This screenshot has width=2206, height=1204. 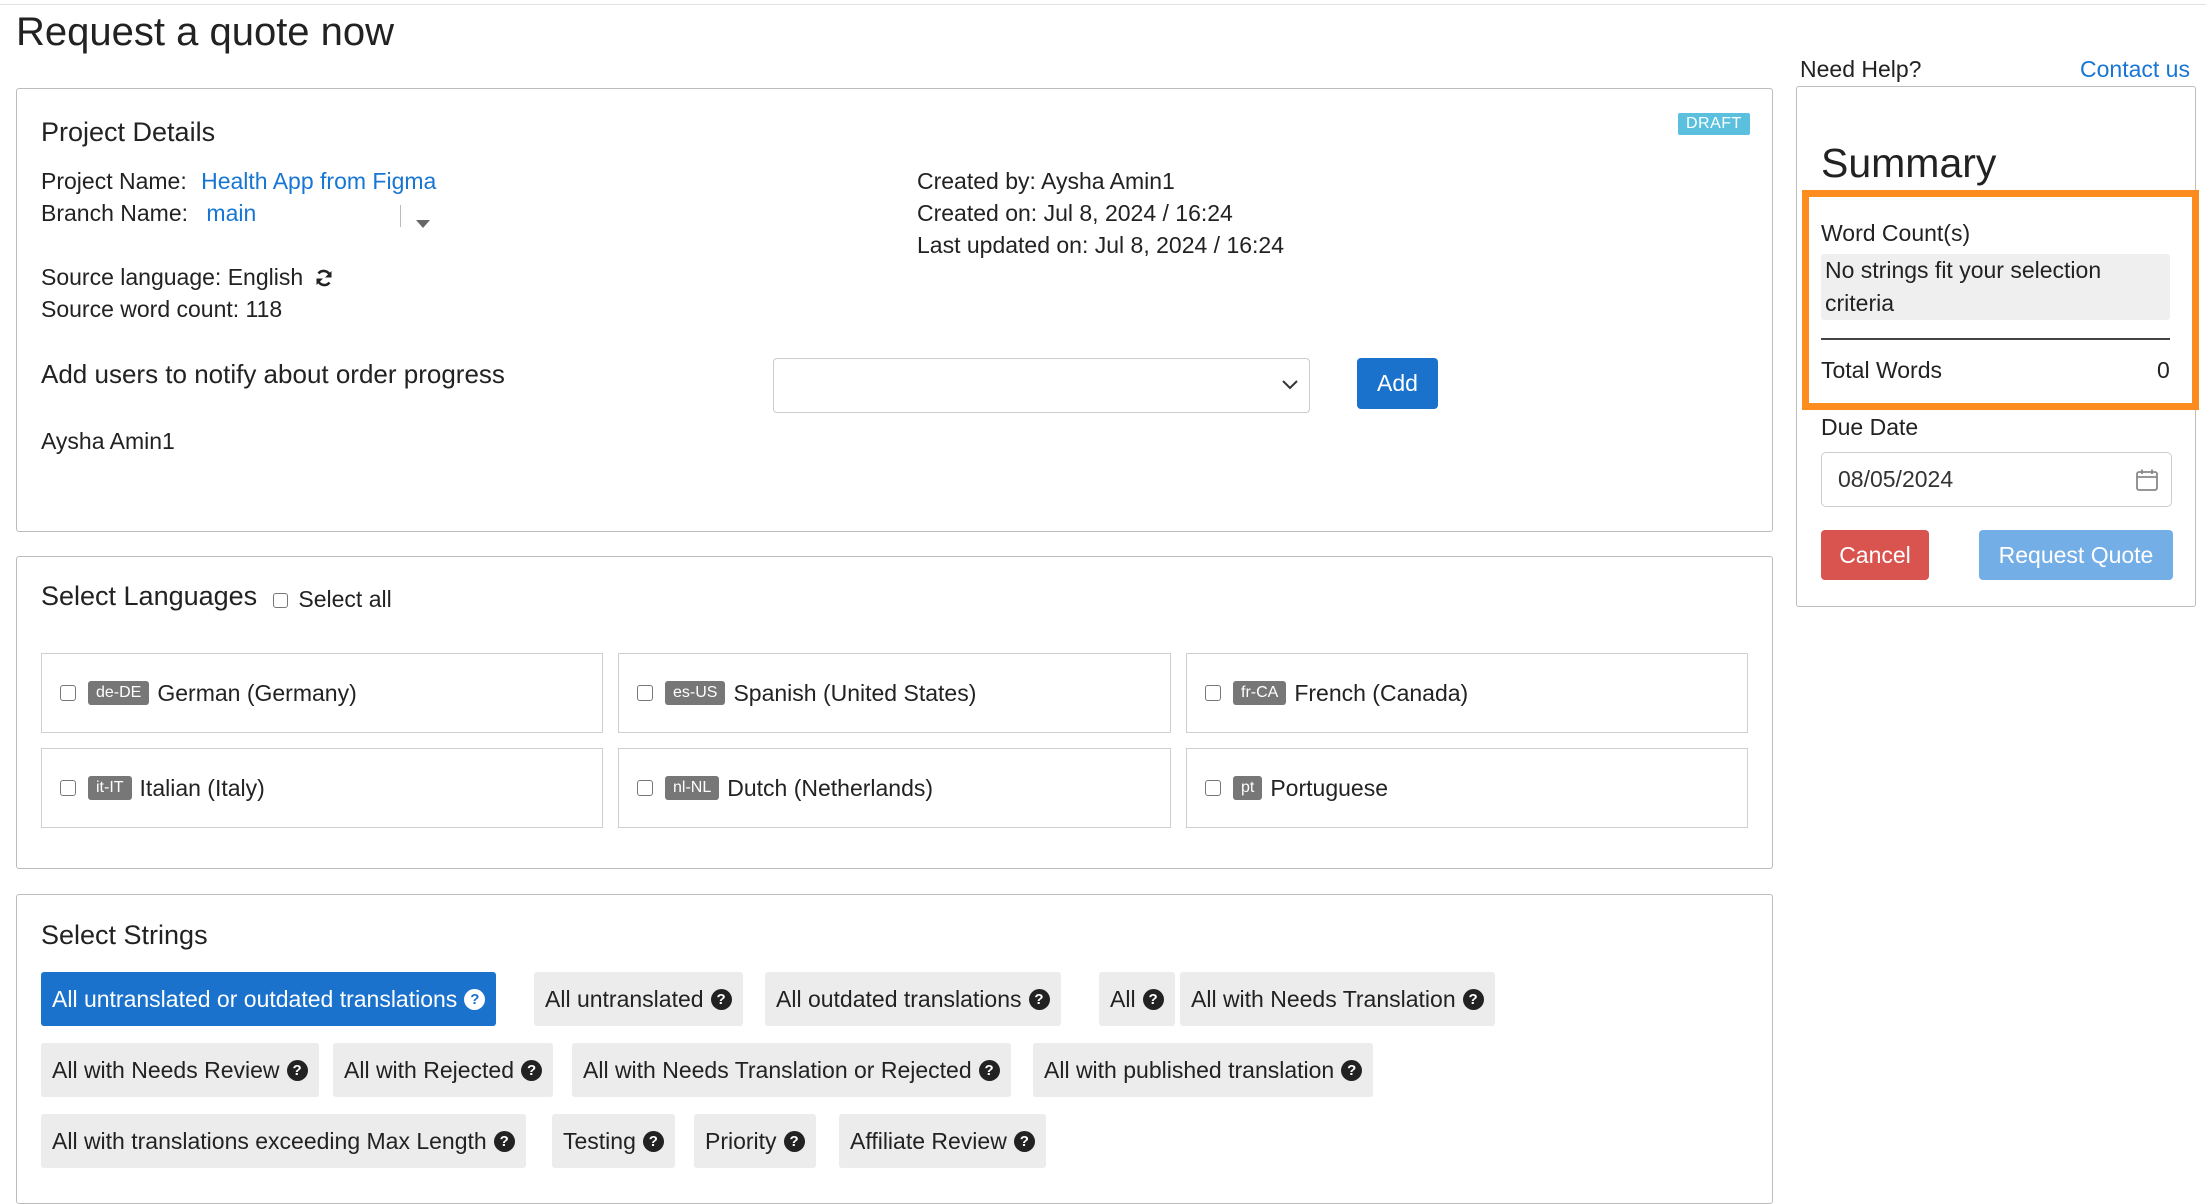 What do you see at coordinates (1075, 213) in the screenshot?
I see `created-on: Created on: Jul 8, 2024 / 16:24` at bounding box center [1075, 213].